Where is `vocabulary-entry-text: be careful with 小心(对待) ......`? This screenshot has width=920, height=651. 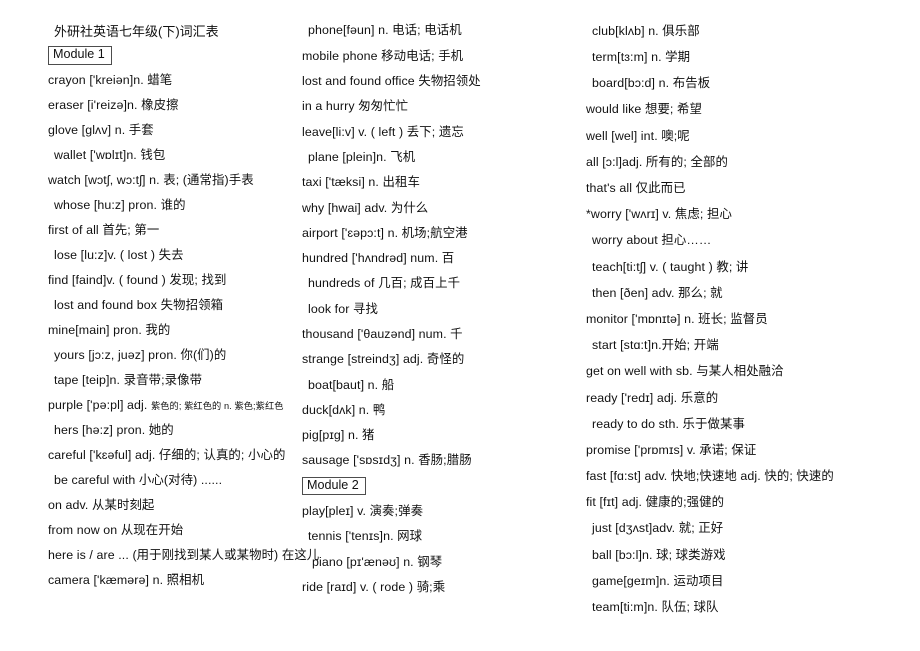
vocabulary-entry-text: be careful with 小心(对待) ...... is located at coordinates (138, 480).